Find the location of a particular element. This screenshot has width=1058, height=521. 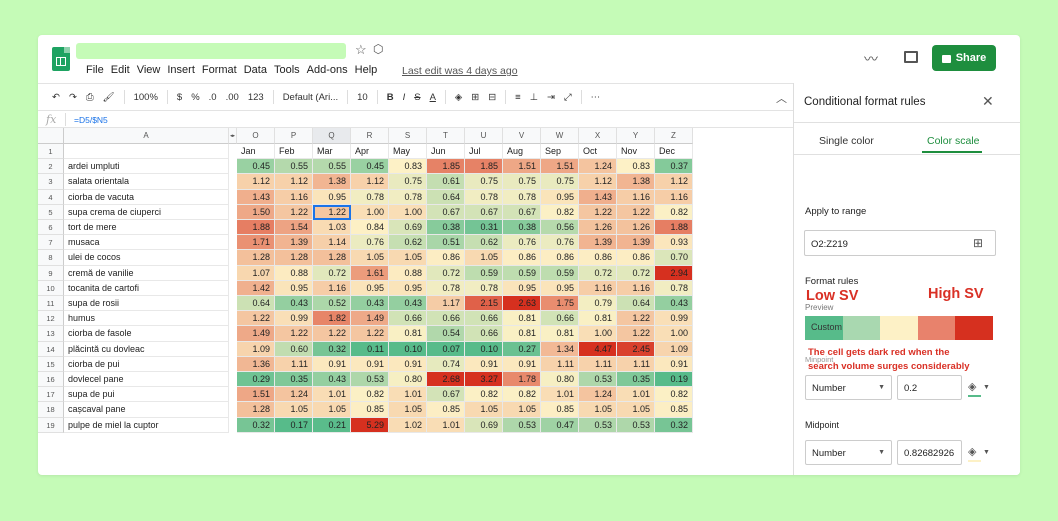

collapse-toolbar-icon: ︿ is located at coordinates (781, 98).